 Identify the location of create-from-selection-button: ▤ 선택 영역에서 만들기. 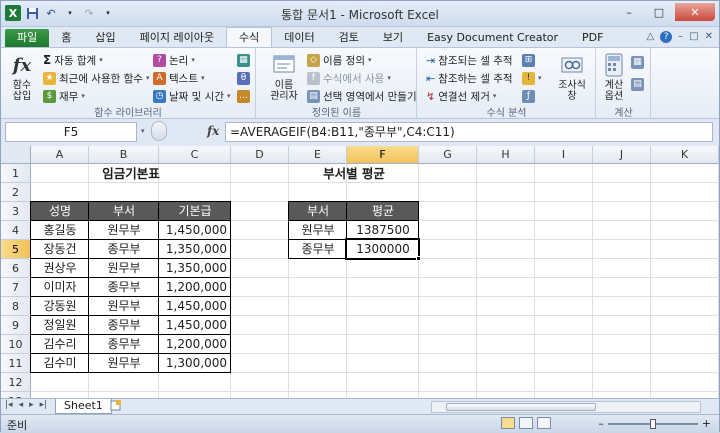
(362, 96).